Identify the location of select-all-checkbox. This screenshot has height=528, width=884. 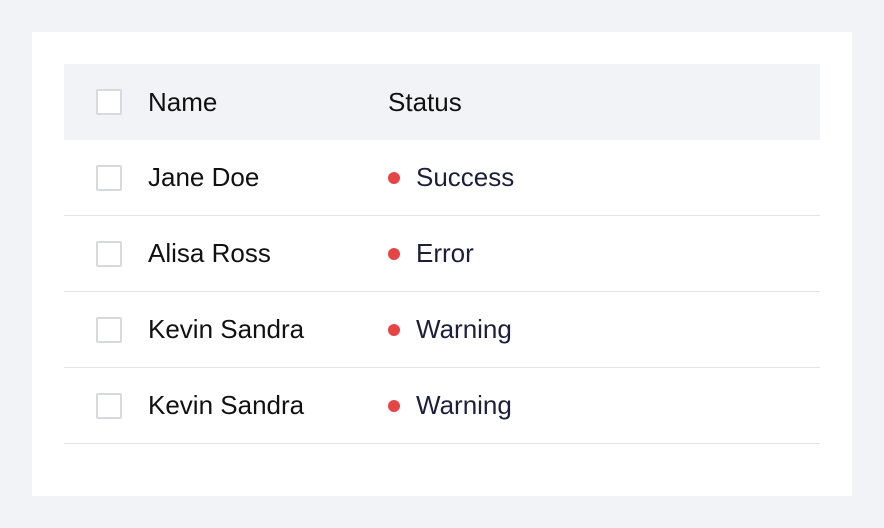
(109, 102).